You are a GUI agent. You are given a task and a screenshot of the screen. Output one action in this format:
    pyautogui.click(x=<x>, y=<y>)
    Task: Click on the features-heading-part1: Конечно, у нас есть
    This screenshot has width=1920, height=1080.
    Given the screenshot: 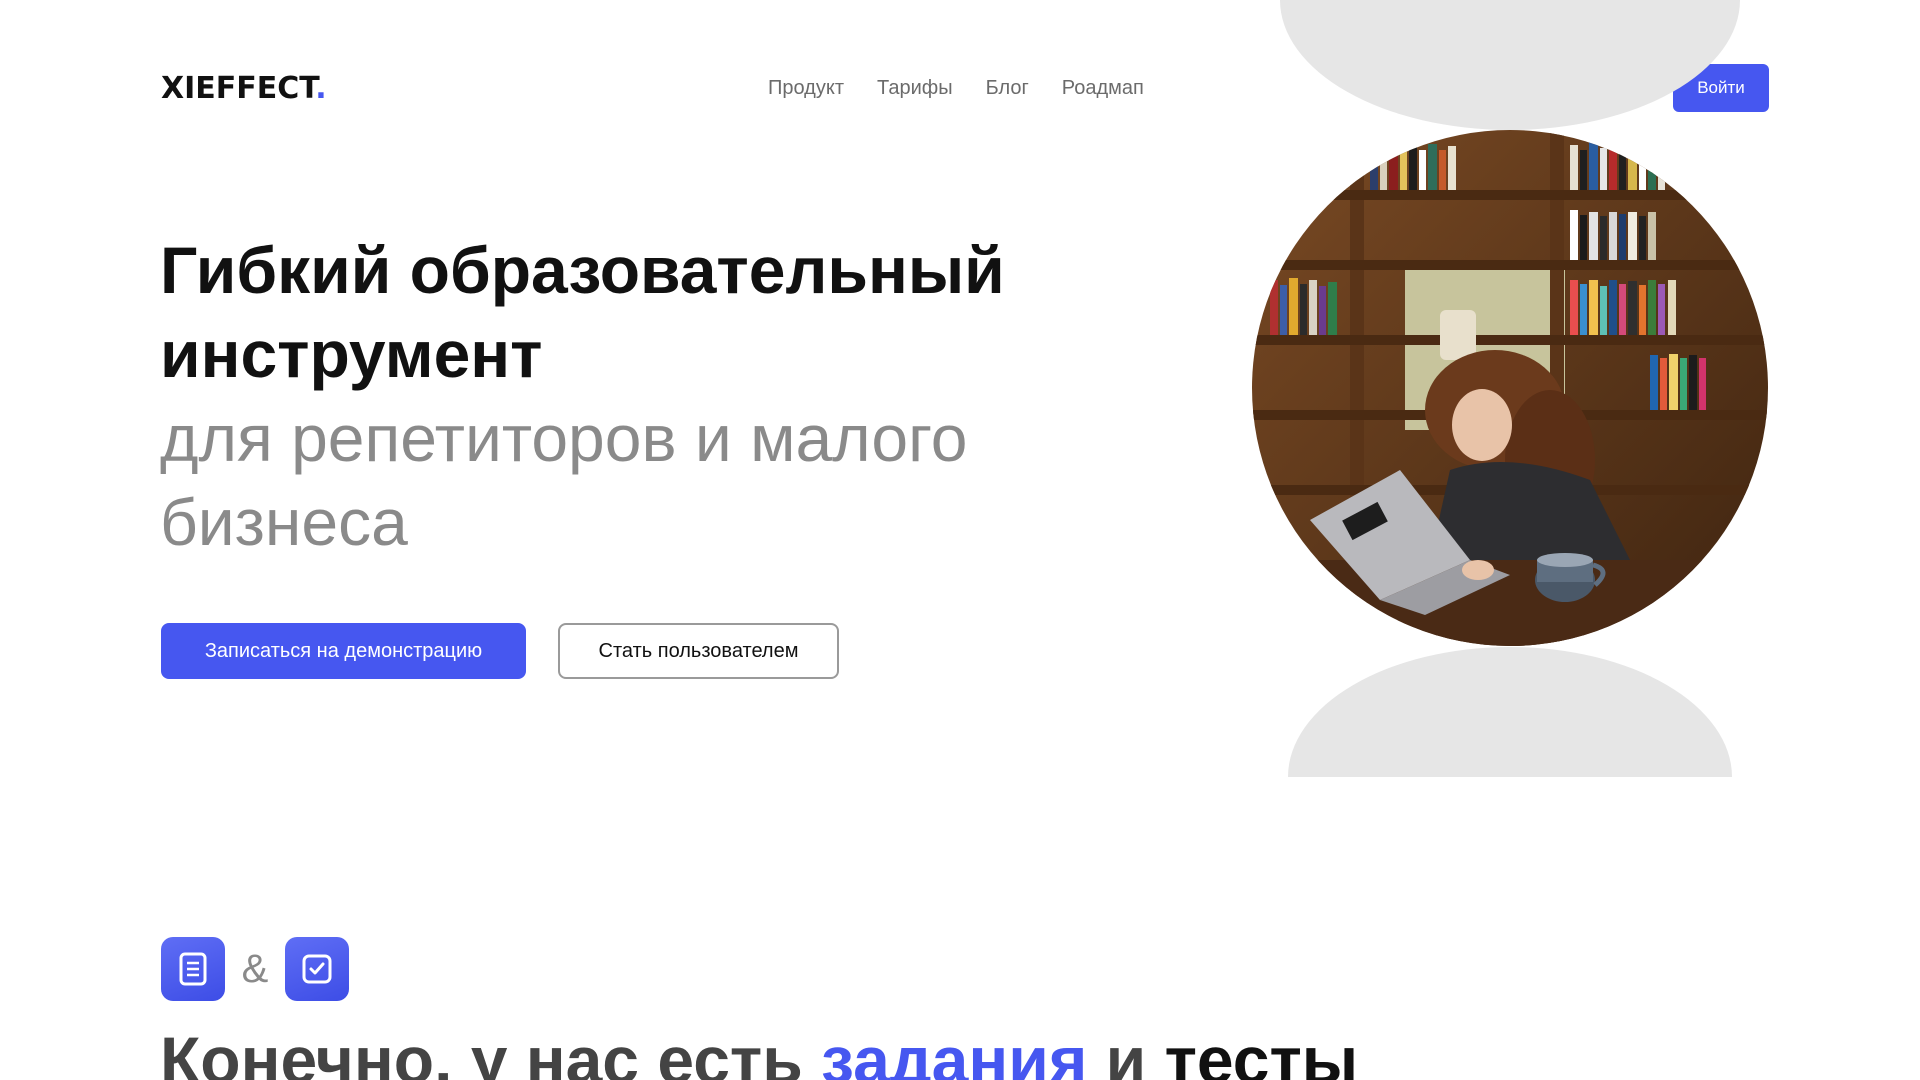 What is the action you would take?
    pyautogui.click(x=491, y=1051)
    